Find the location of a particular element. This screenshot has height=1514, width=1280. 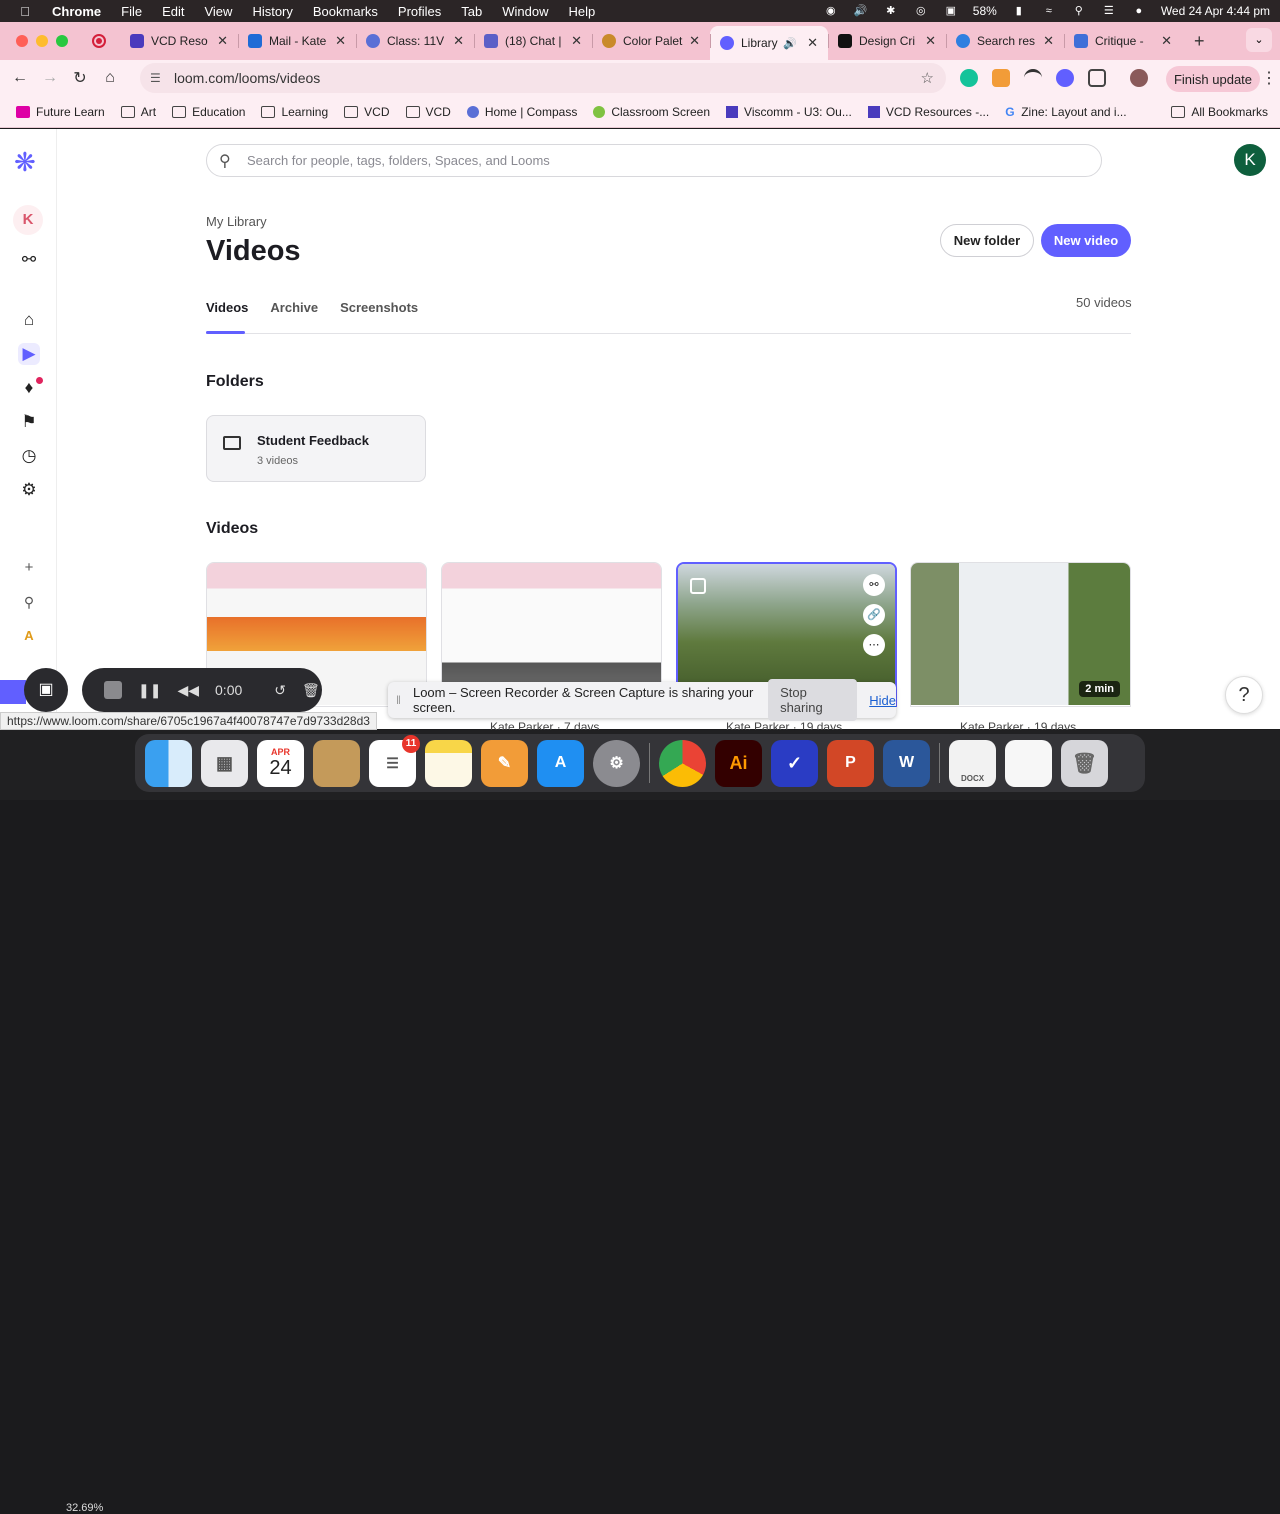

pause-icon: ❚❚ is located at coordinates (149, 690).